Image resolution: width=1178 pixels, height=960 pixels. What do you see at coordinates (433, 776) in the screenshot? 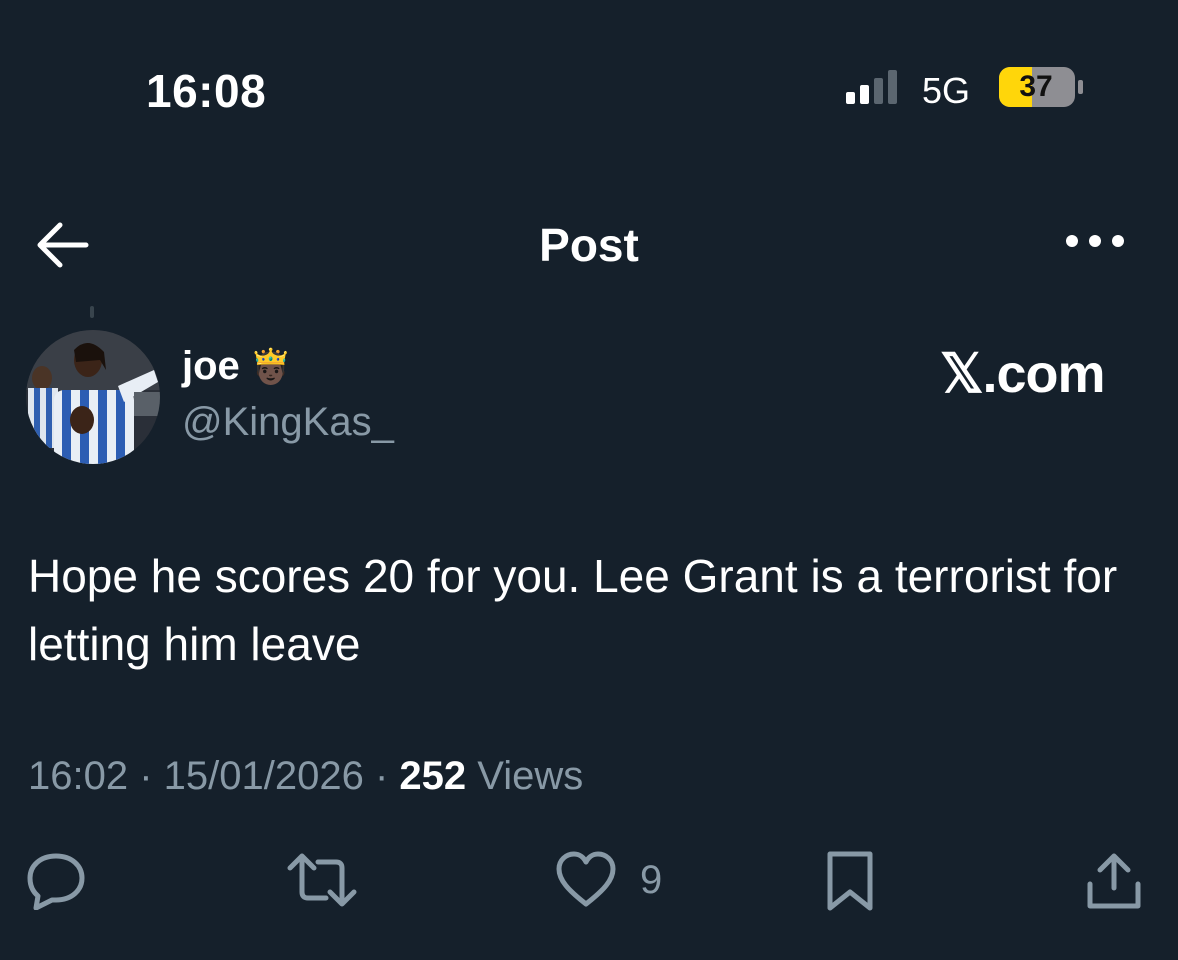
I see `views-count: 252` at bounding box center [433, 776].